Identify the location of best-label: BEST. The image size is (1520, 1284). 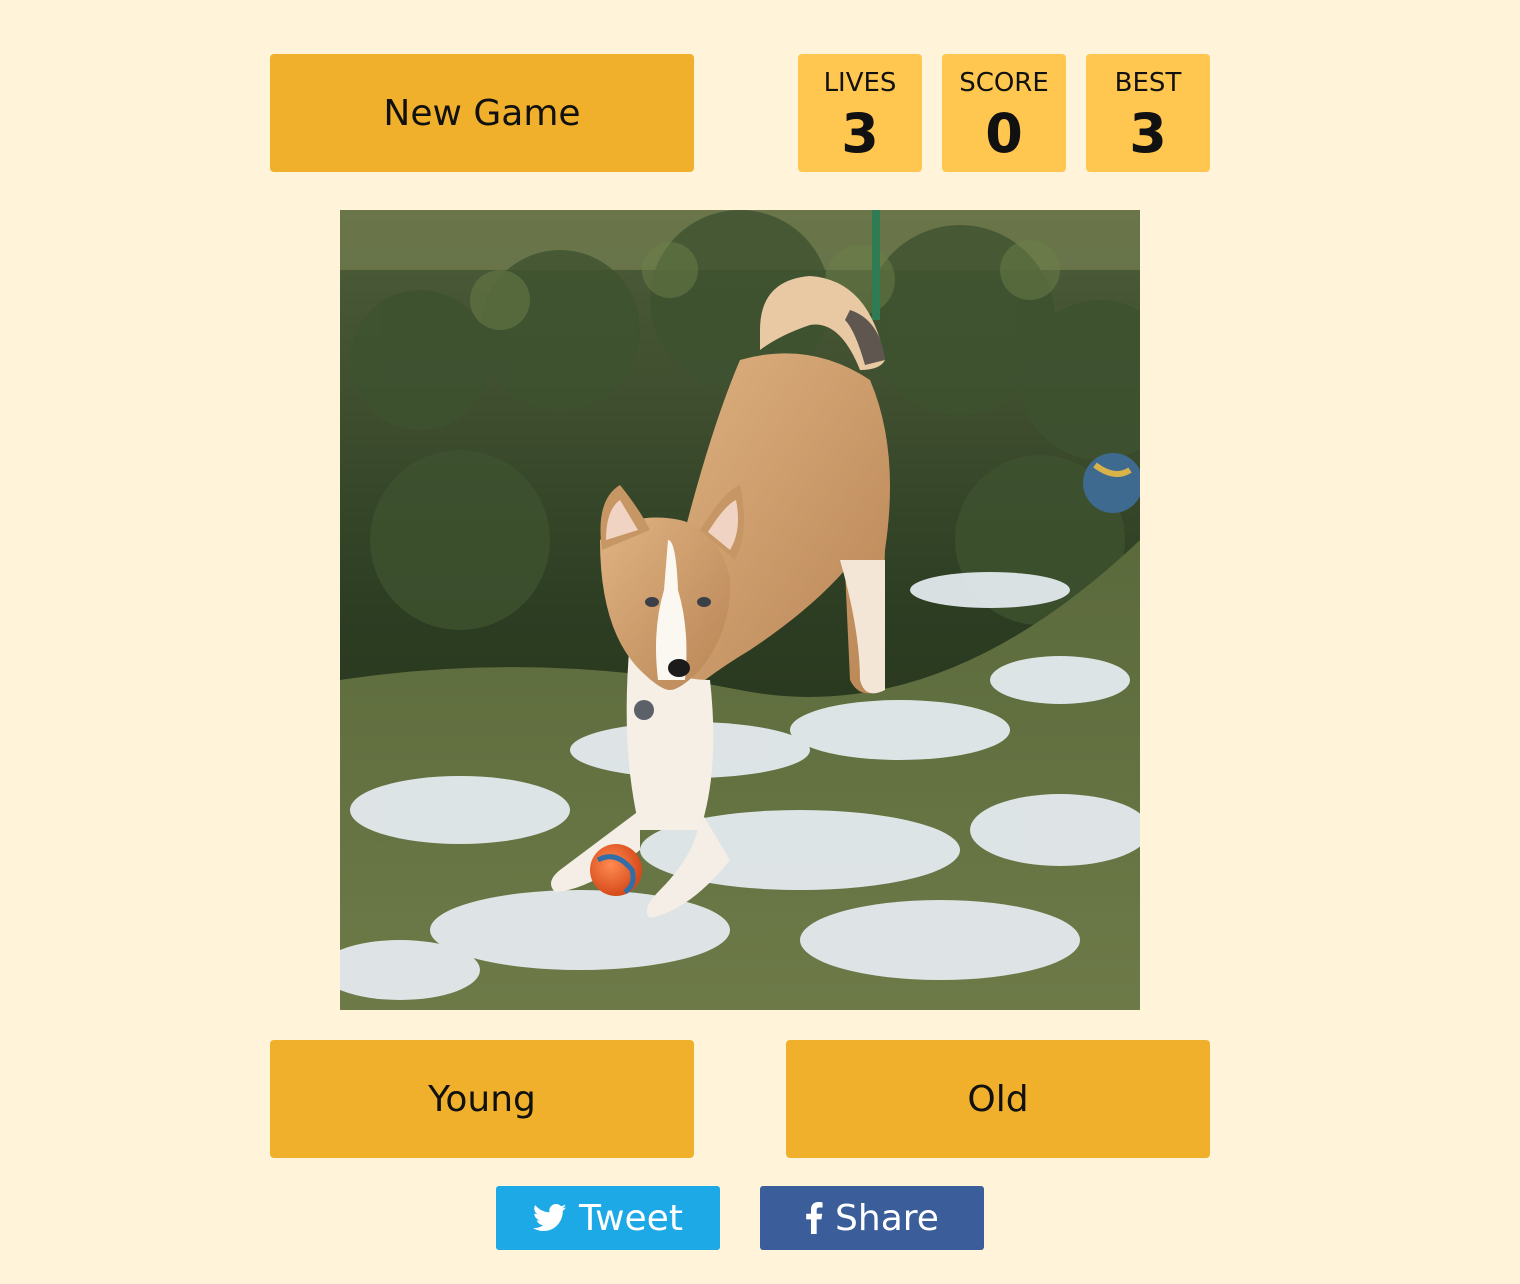
(1148, 83).